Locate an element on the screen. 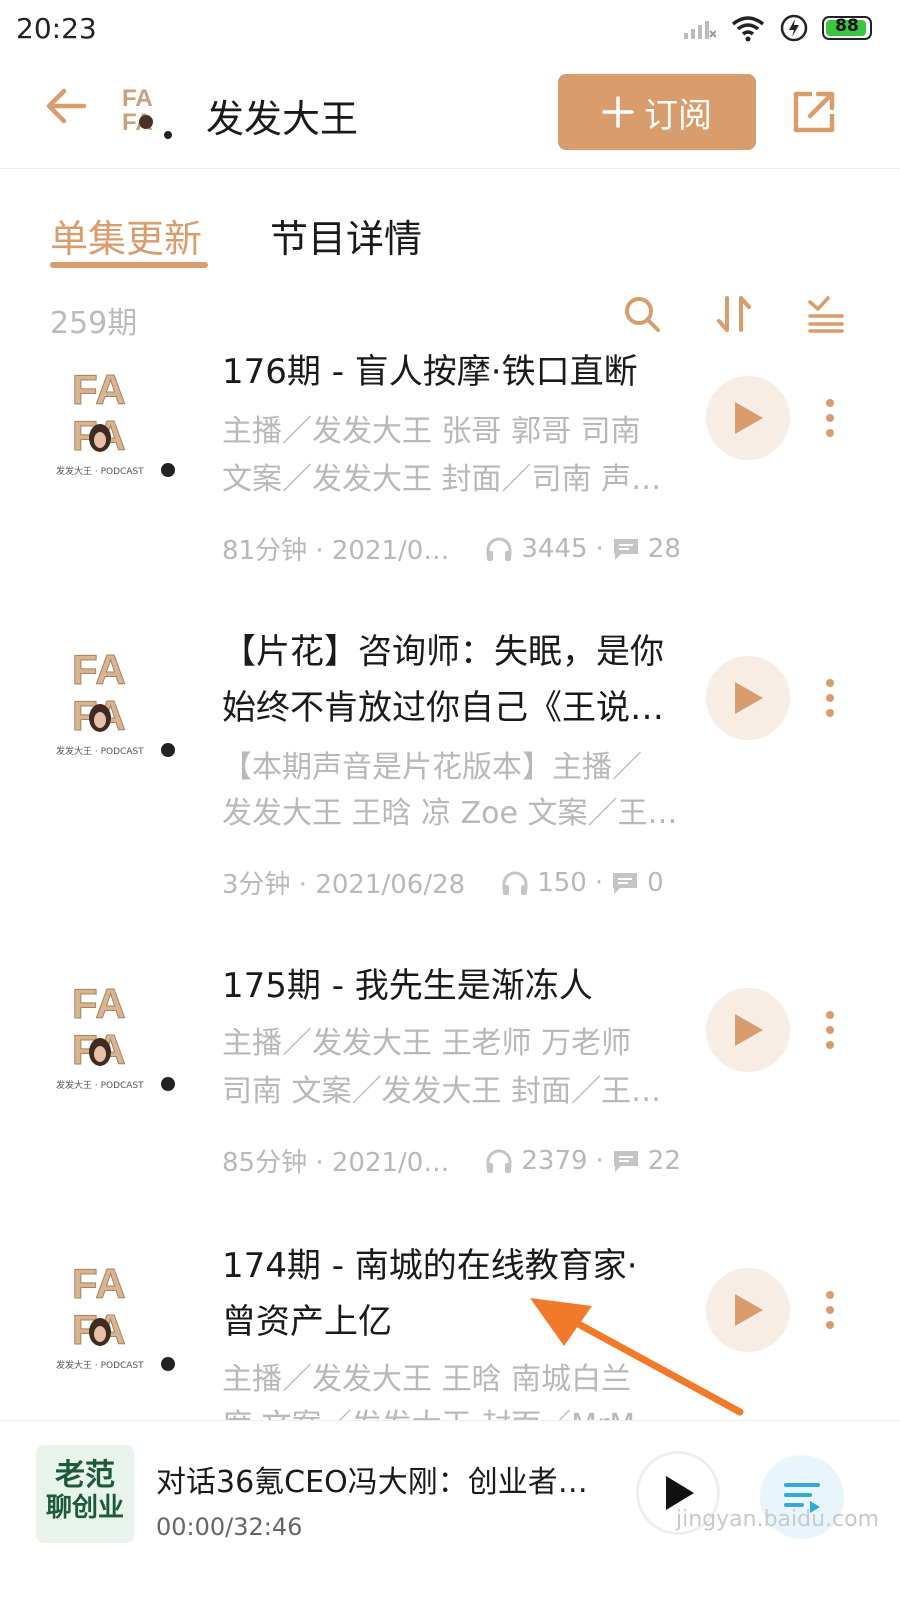 This screenshot has width=900, height=1601. subscribe-button: 订阅 is located at coordinates (657, 112).